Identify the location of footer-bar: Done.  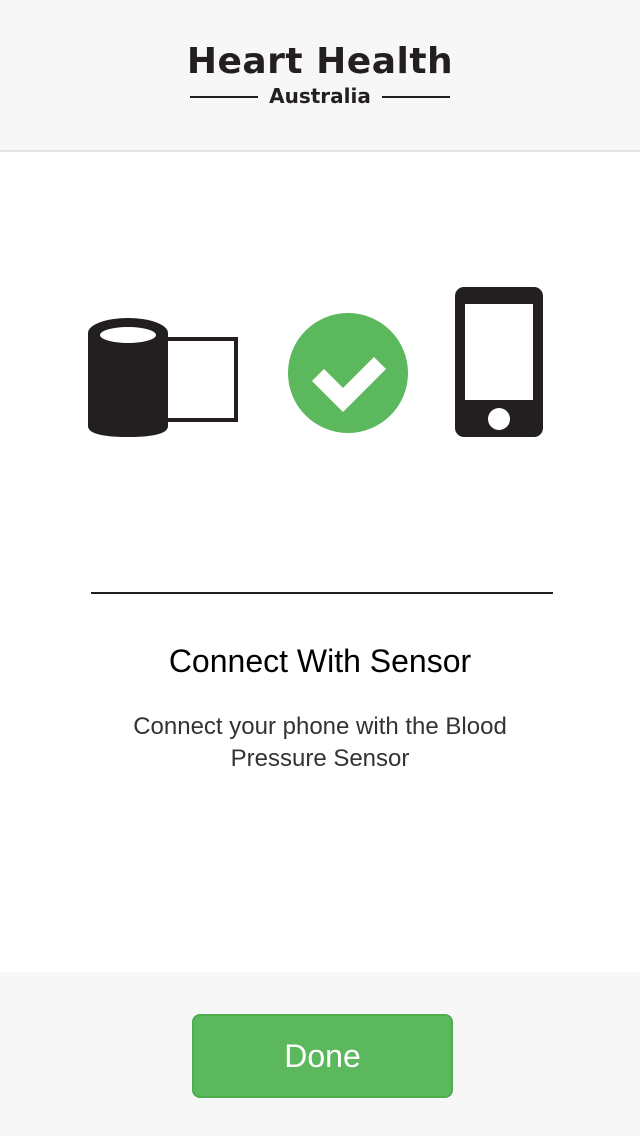
(320, 1054).